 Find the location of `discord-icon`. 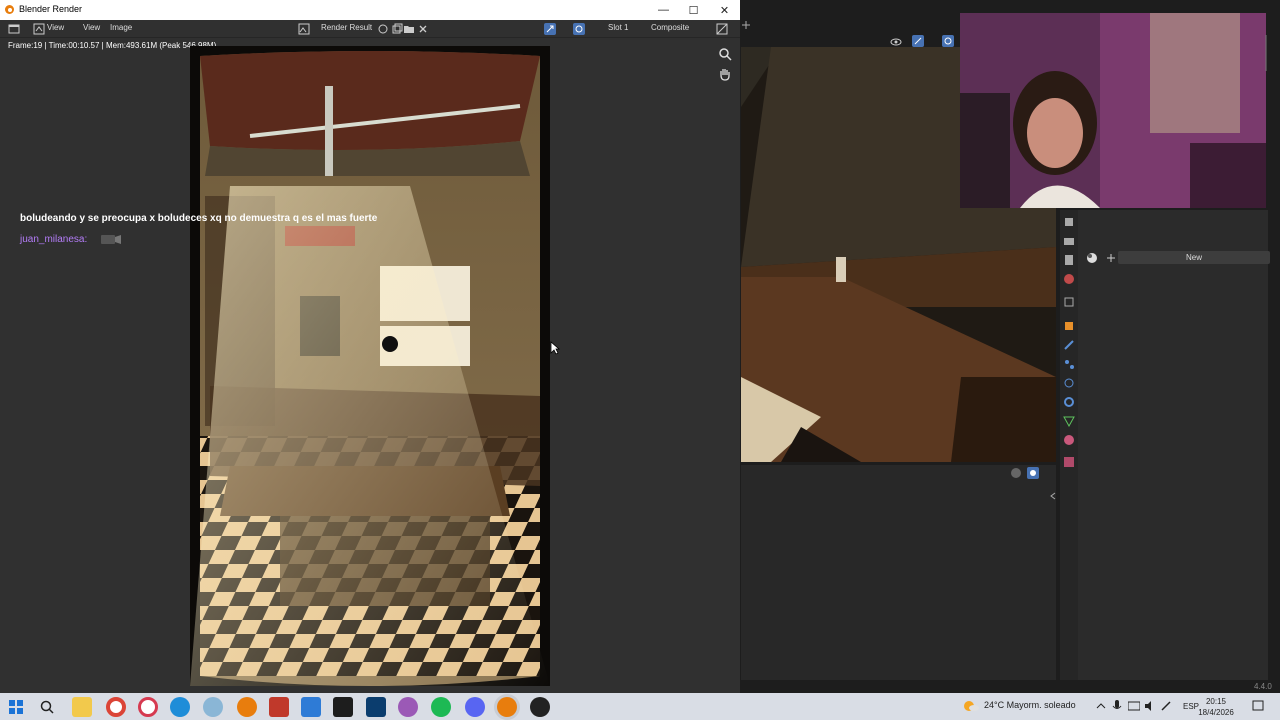

discord-icon is located at coordinates (475, 707).